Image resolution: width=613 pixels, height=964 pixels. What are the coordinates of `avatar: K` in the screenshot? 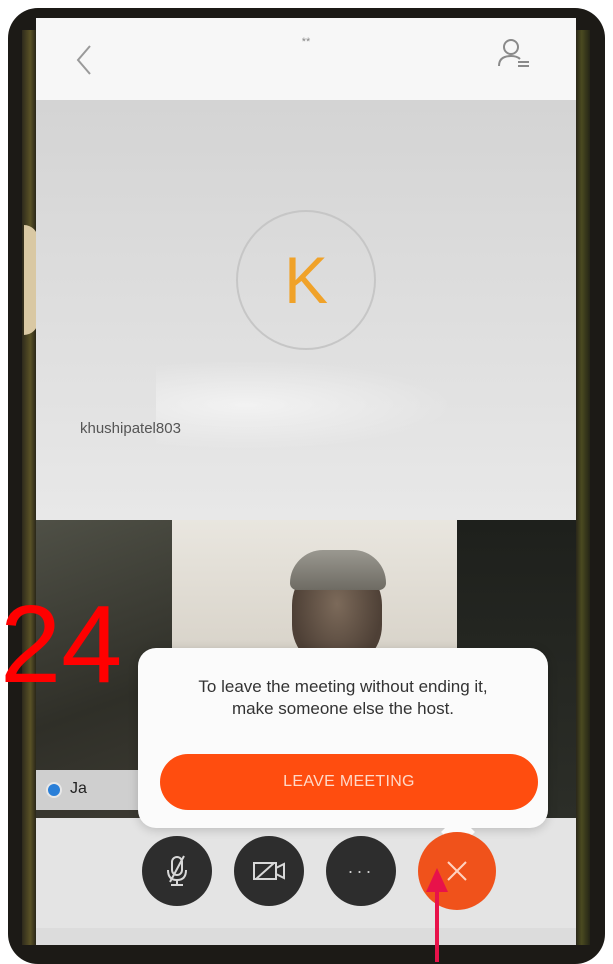 It's located at (306, 280).